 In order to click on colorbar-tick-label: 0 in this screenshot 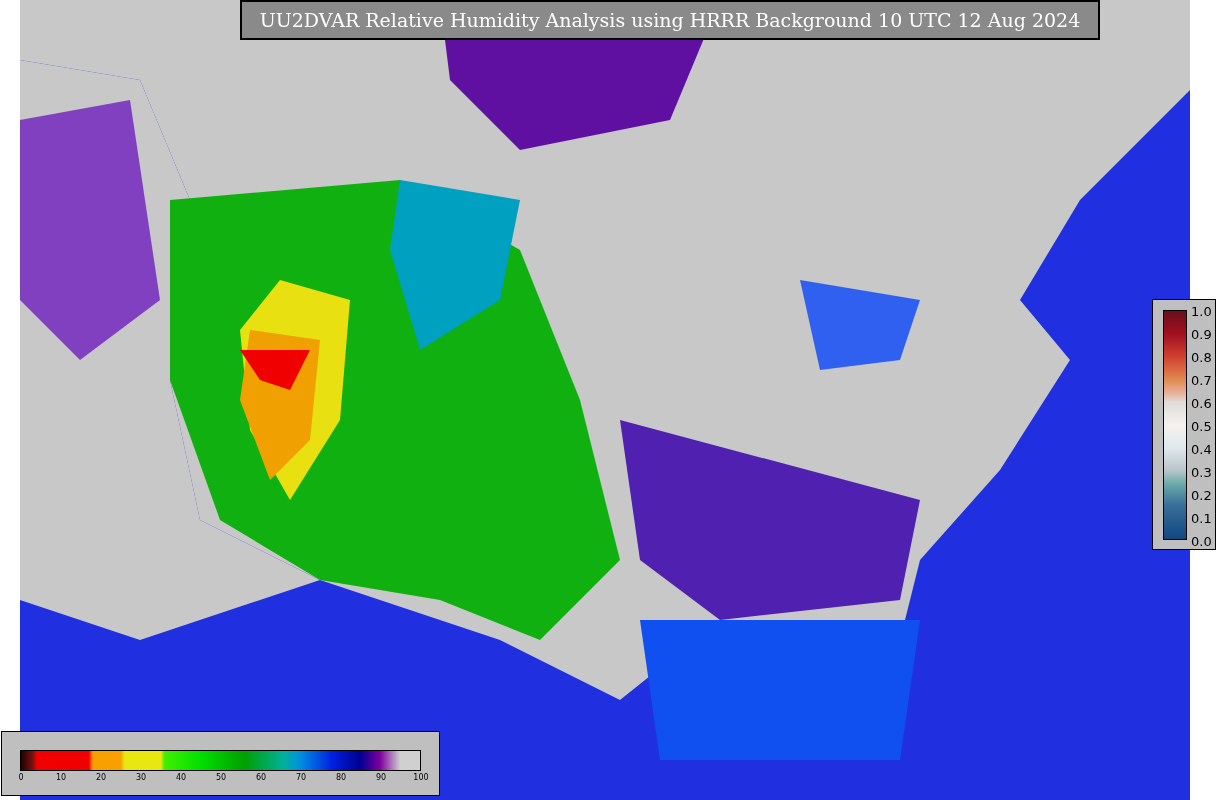, I will do `click(21, 778)`.